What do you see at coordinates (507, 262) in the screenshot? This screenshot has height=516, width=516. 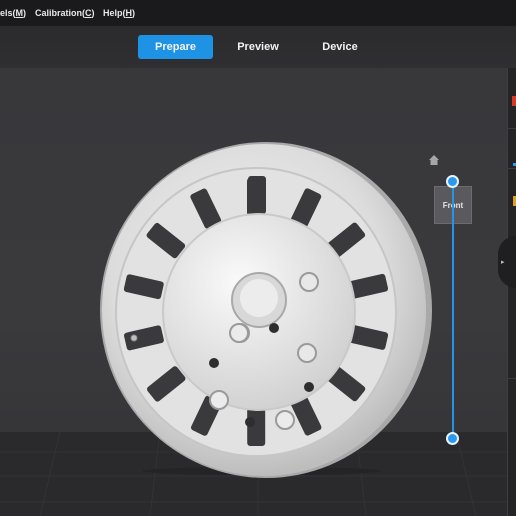 I see `panel-collapse-arrow-icon: ▸` at bounding box center [507, 262].